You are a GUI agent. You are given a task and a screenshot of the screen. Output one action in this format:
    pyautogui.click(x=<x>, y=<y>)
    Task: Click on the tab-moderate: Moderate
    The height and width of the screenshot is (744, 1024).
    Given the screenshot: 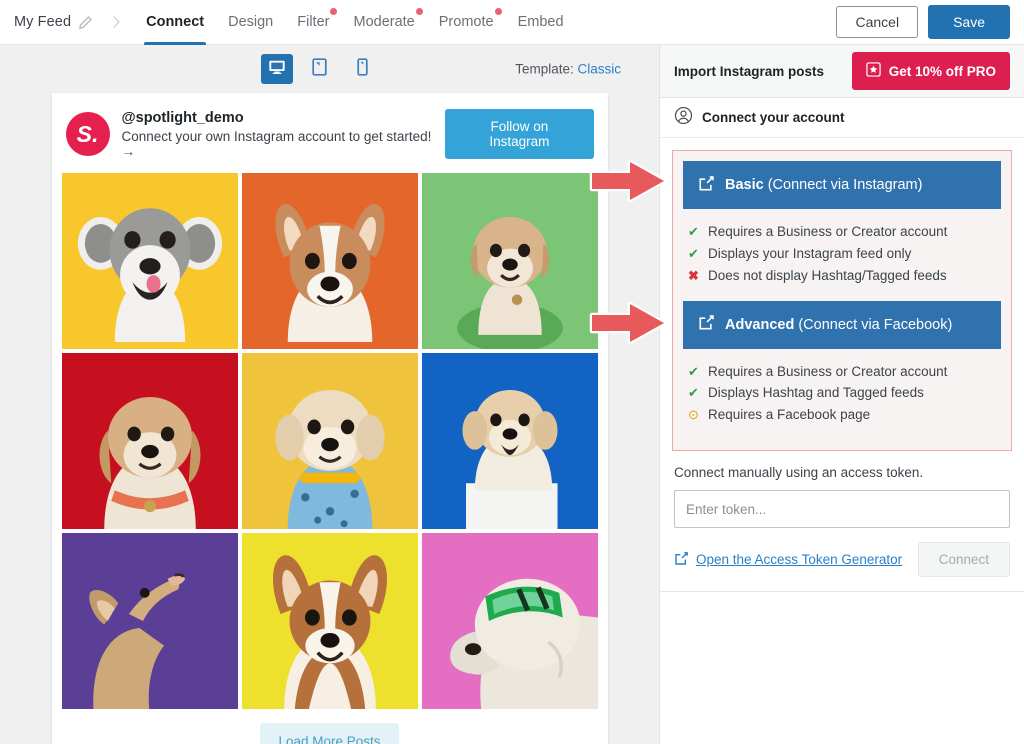 What is the action you would take?
    pyautogui.click(x=383, y=22)
    